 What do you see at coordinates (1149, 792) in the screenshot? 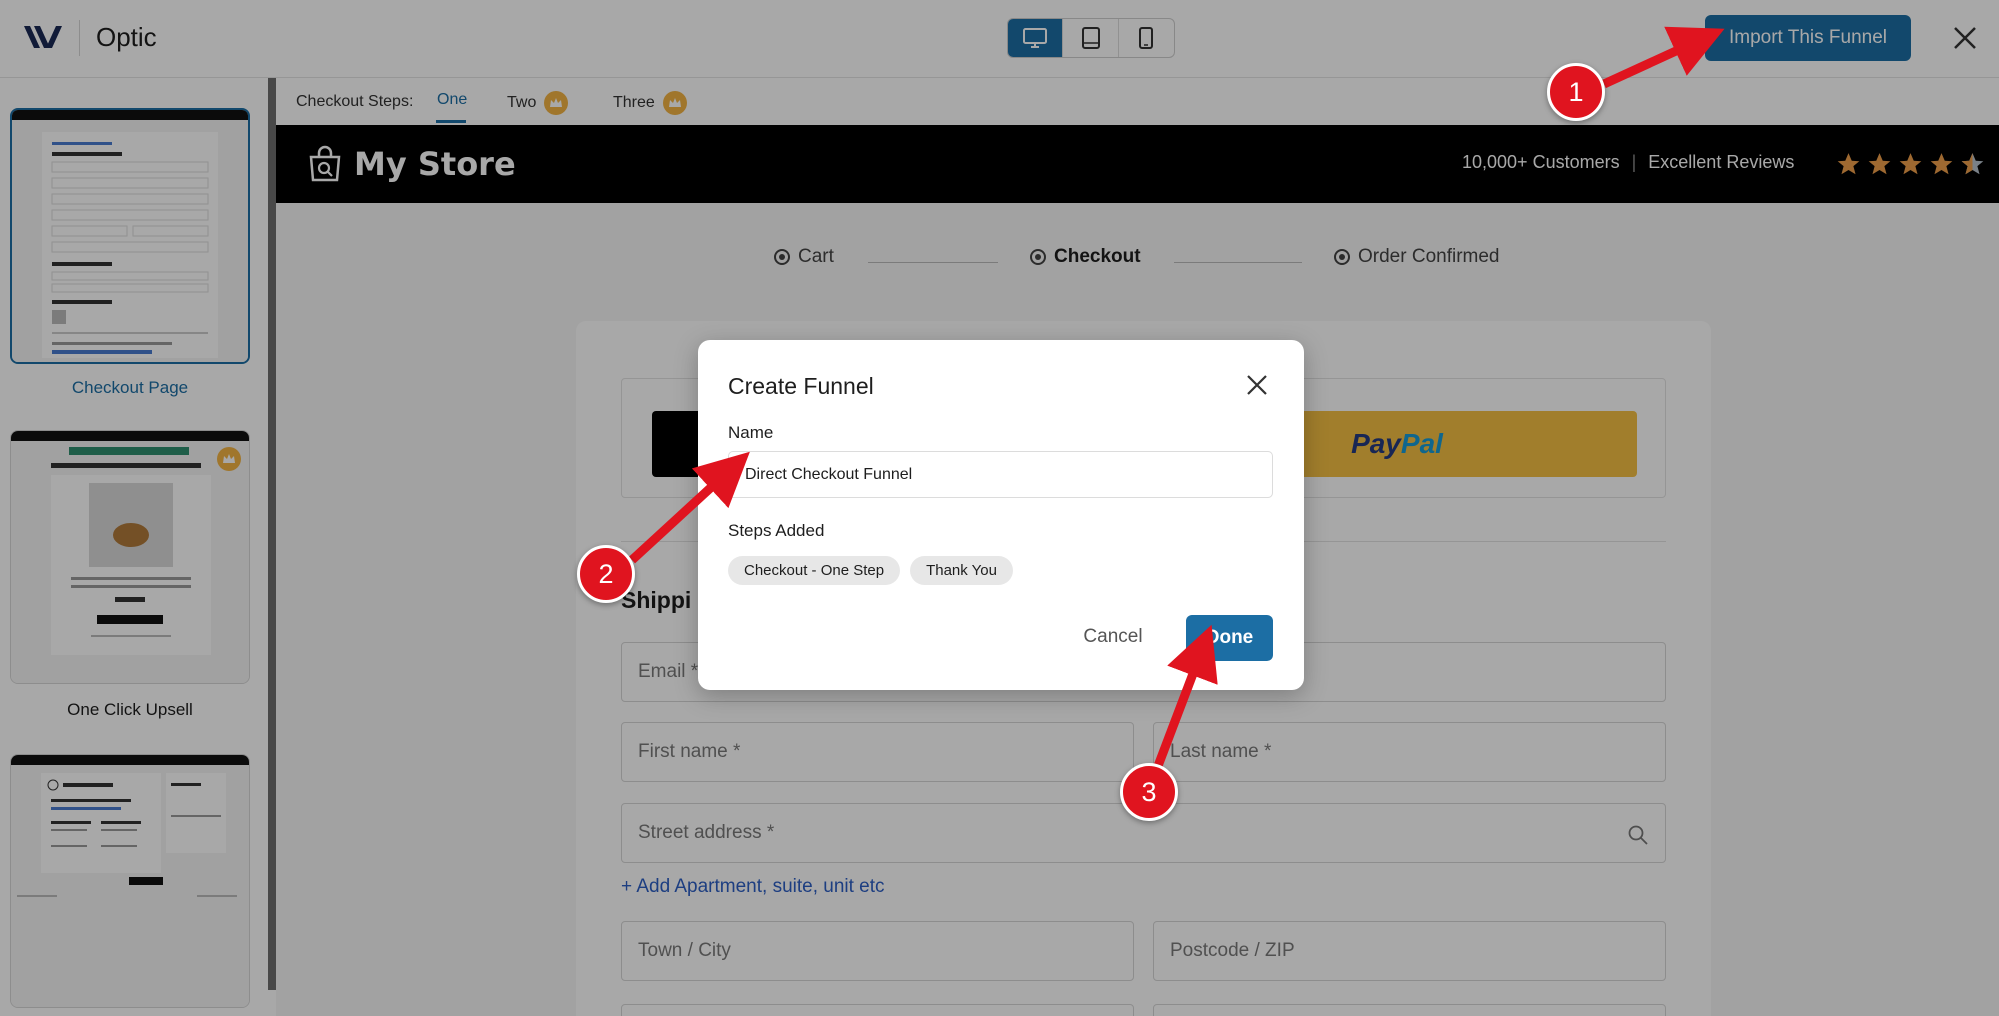
I see `step-marker-3: 3` at bounding box center [1149, 792].